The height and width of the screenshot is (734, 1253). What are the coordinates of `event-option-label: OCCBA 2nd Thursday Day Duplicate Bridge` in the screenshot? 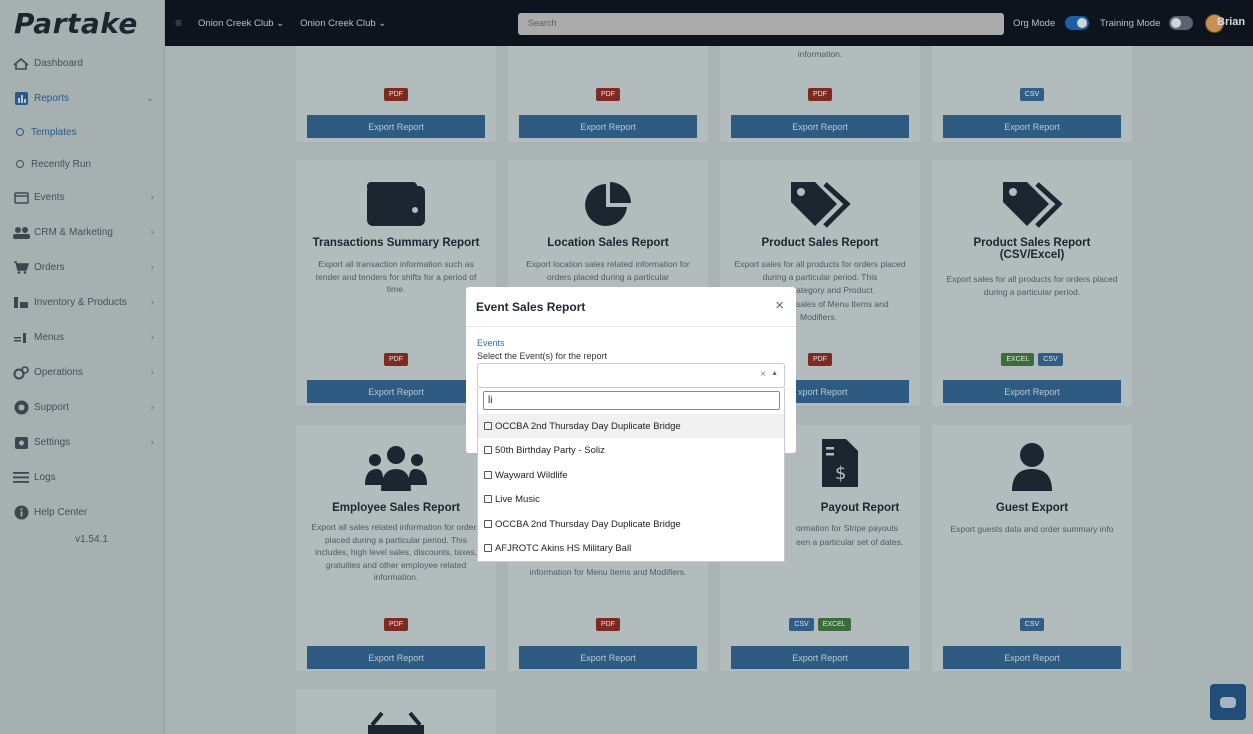 It's located at (588, 524).